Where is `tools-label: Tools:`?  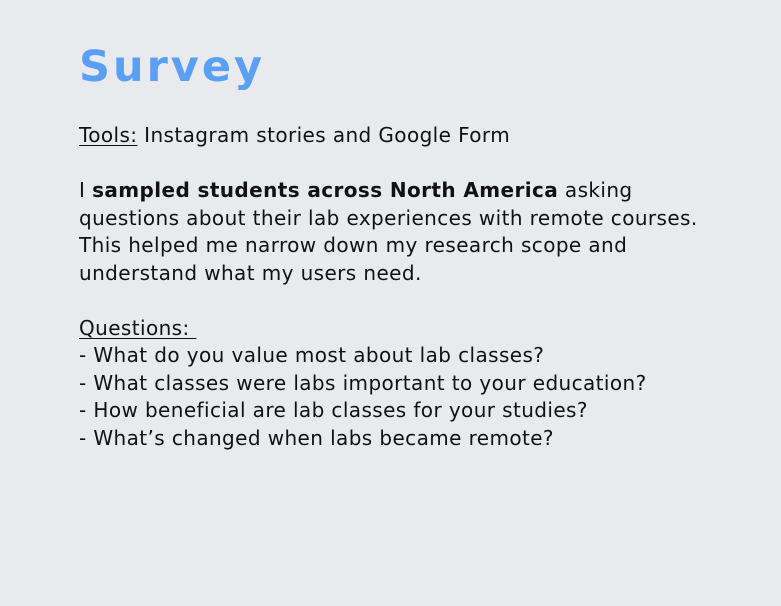 tools-label: Tools: is located at coordinates (108, 135).